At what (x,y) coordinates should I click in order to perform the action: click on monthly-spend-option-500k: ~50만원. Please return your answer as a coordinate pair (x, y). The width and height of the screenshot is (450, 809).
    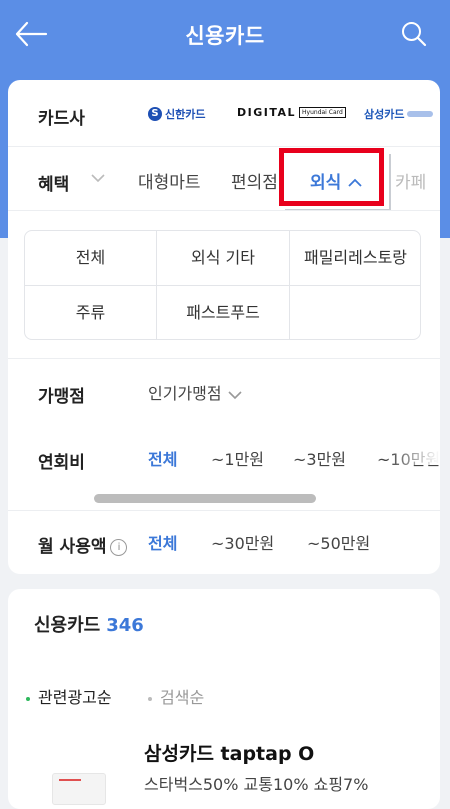
    Looking at the image, I should click on (338, 542).